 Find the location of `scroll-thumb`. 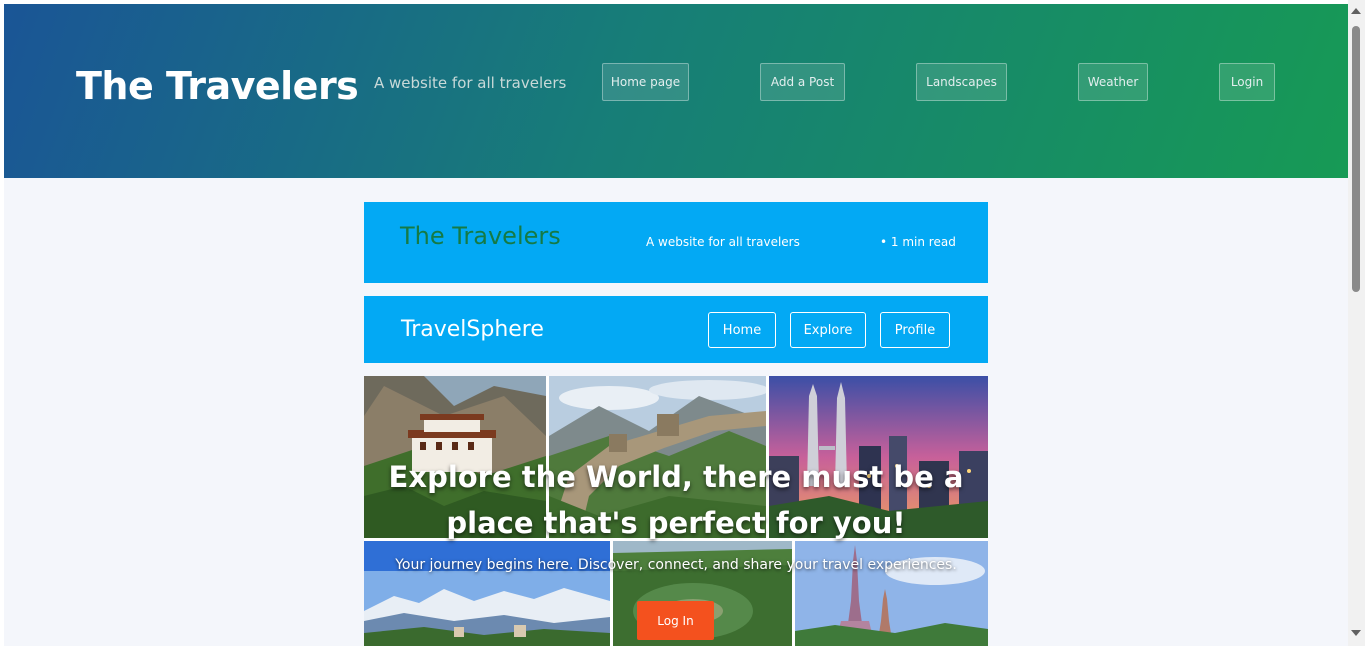

scroll-thumb is located at coordinates (1356, 159).